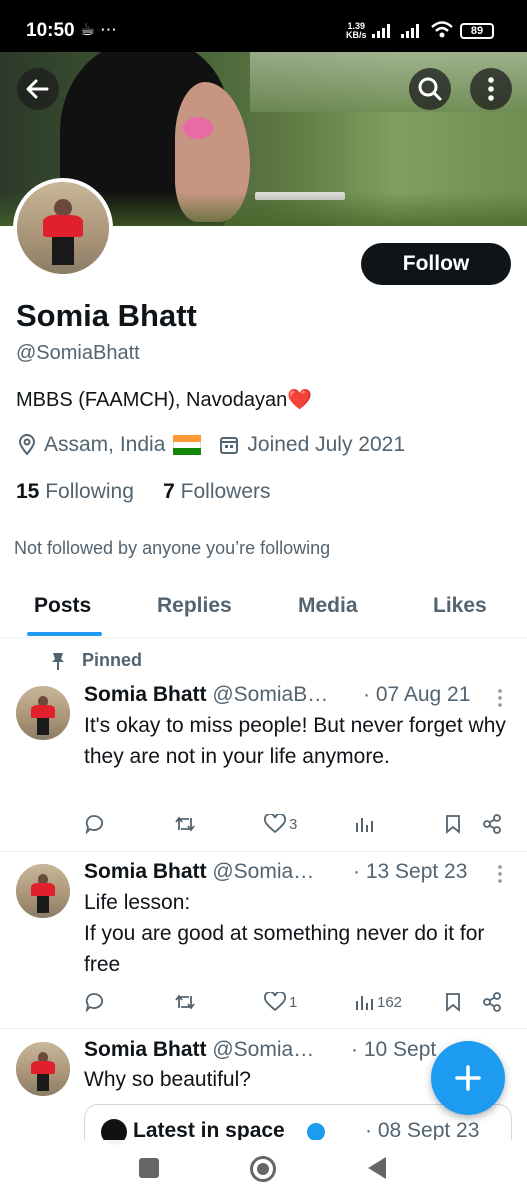 The width and height of the screenshot is (527, 1200). What do you see at coordinates (106, 315) in the screenshot?
I see `profile-name: Somia Bhatt` at bounding box center [106, 315].